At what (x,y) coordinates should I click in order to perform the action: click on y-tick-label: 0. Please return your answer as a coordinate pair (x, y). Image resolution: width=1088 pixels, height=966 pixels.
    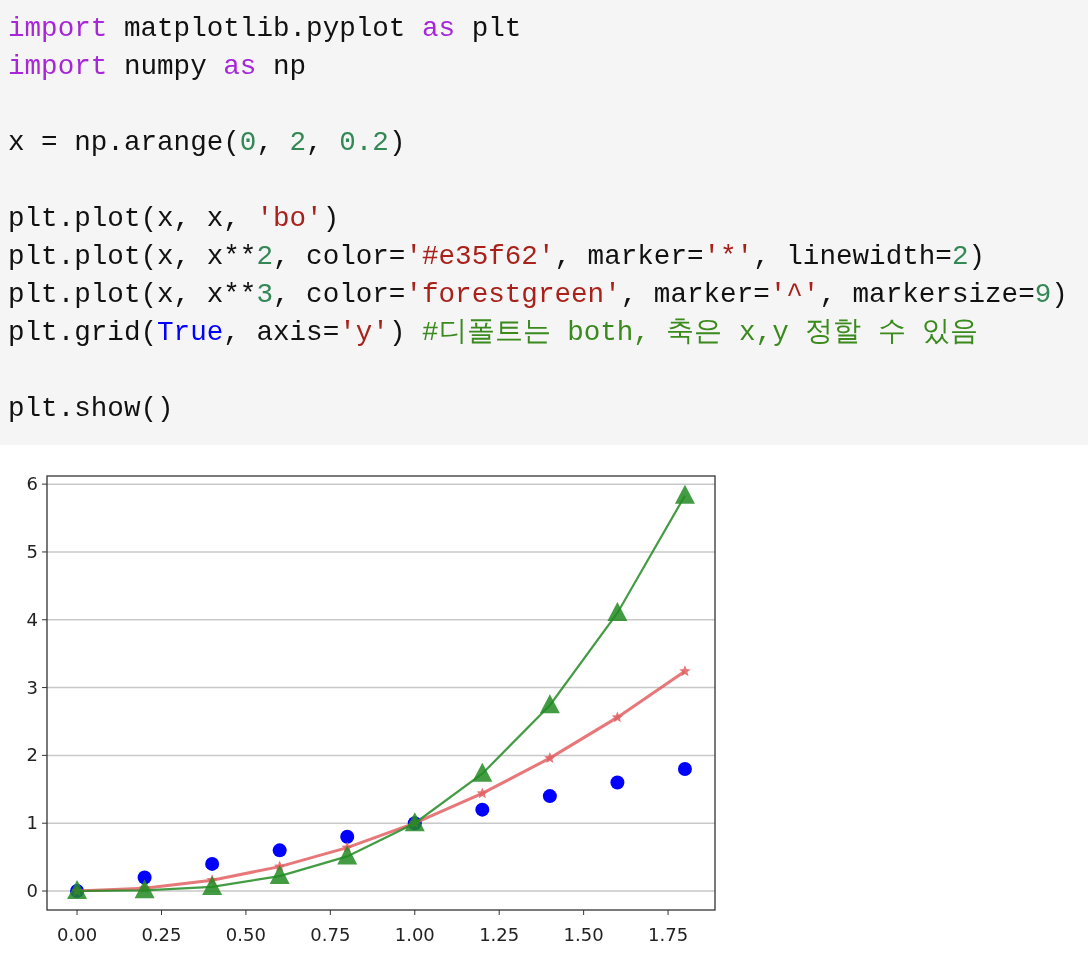
    Looking at the image, I should click on (32, 890).